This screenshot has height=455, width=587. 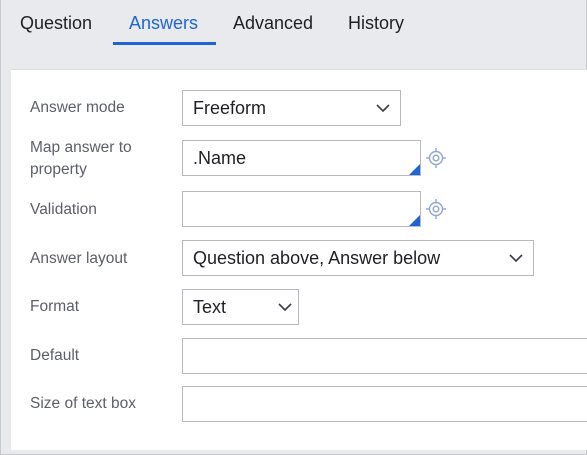 I want to click on map-answer-input: .Name, so click(x=301, y=158).